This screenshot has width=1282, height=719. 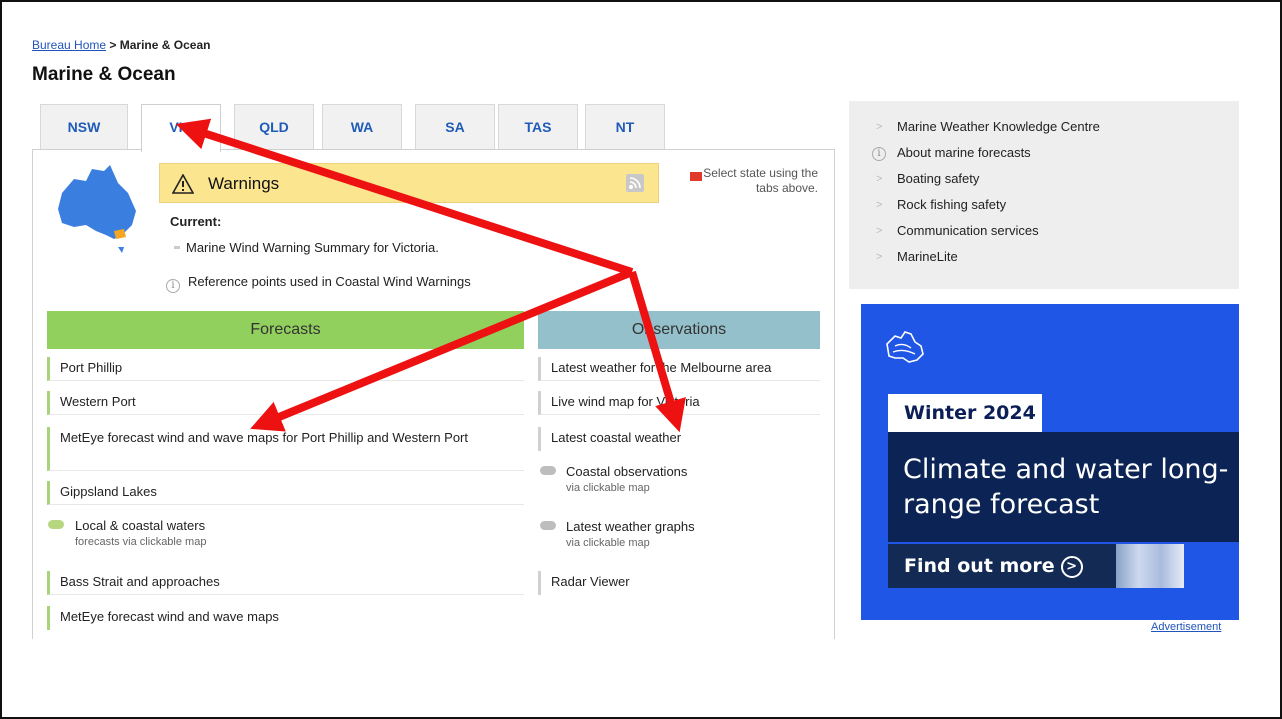 What do you see at coordinates (979, 566) in the screenshot?
I see `ad-cta-label: Find out more` at bounding box center [979, 566].